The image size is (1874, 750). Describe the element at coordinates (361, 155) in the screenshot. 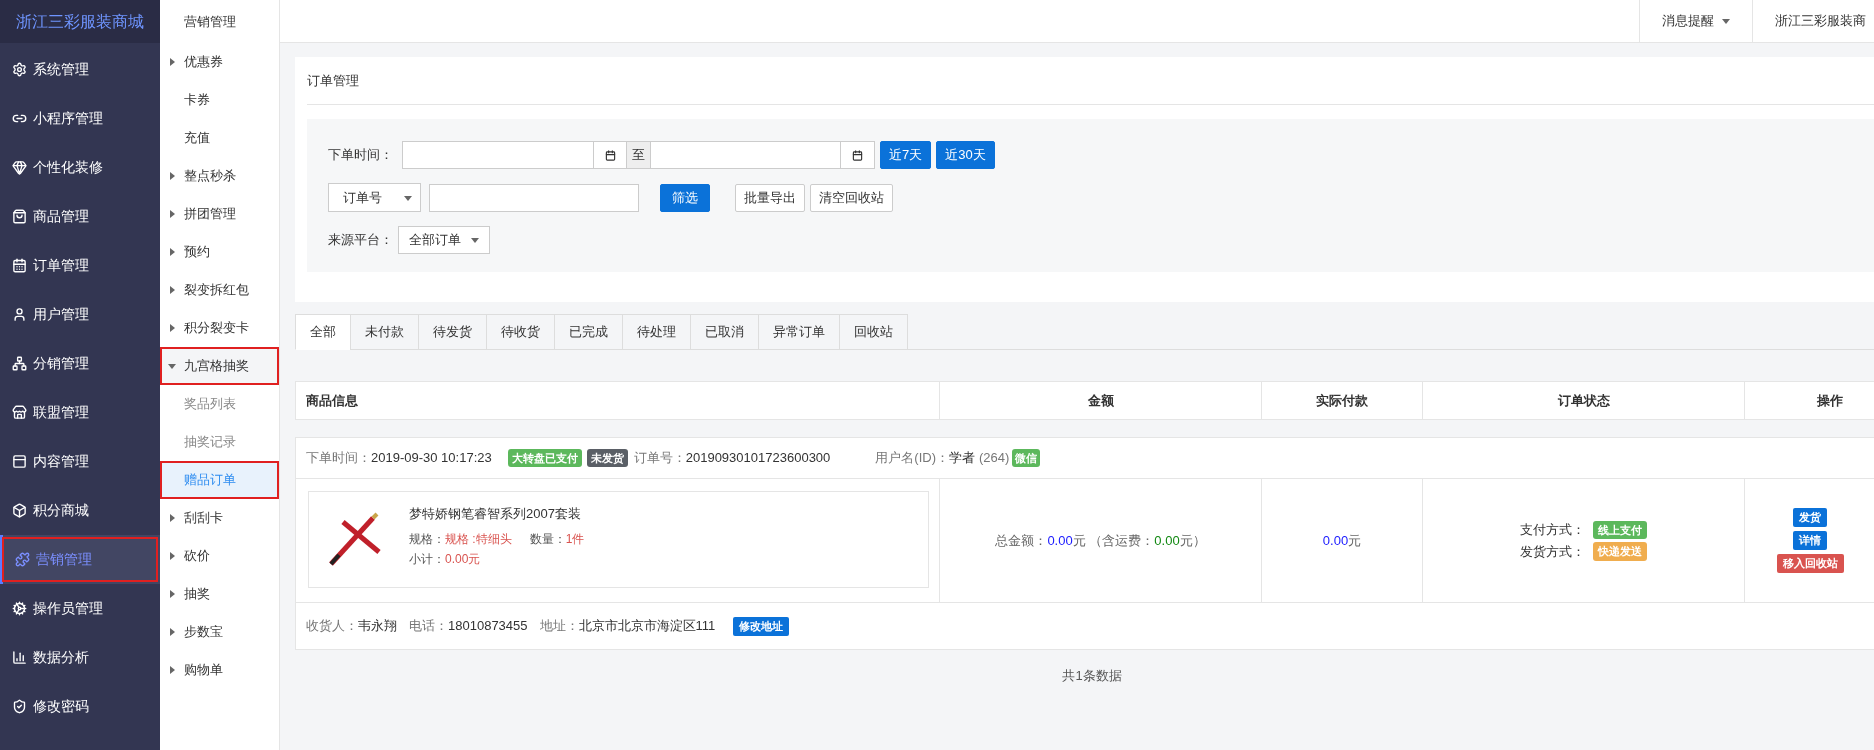

I see `filter-label: 下单时间：` at that location.